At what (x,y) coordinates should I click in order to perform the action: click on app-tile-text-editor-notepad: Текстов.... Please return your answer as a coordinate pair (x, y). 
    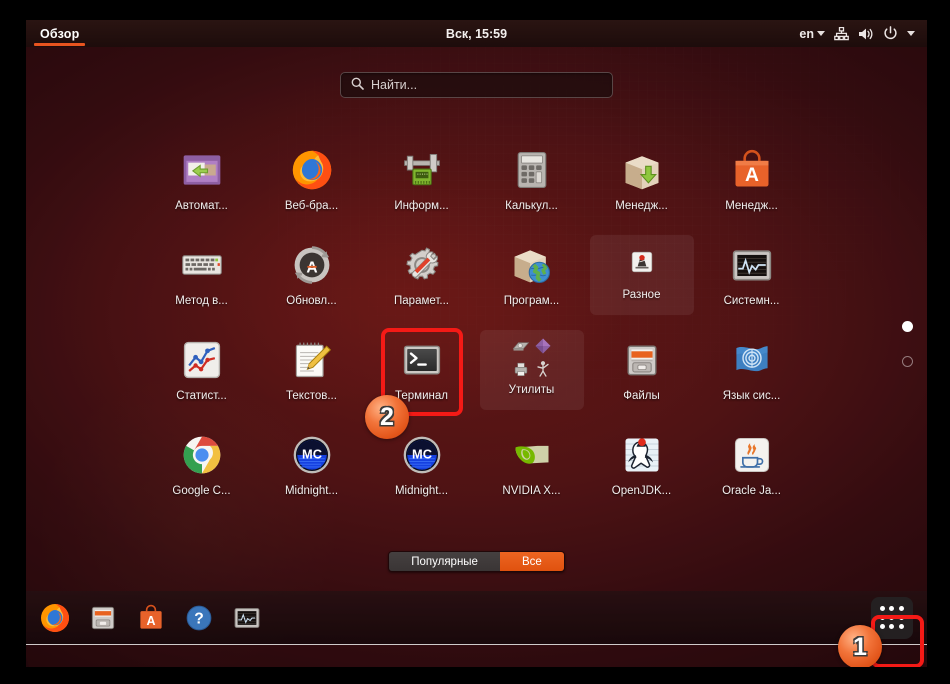
    Looking at the image, I should click on (312, 370).